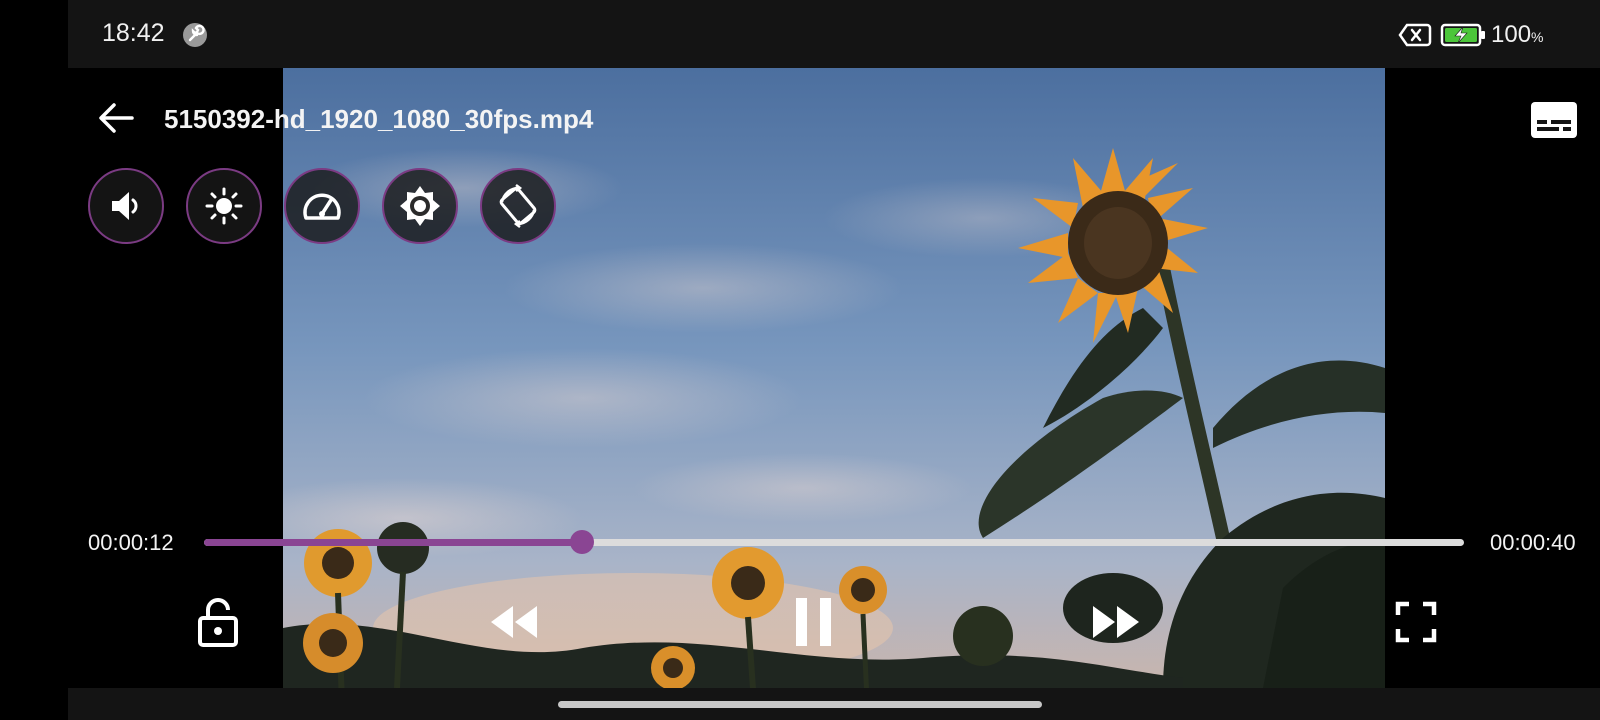 The image size is (1600, 720). I want to click on playback-speed-button, so click(322, 206).